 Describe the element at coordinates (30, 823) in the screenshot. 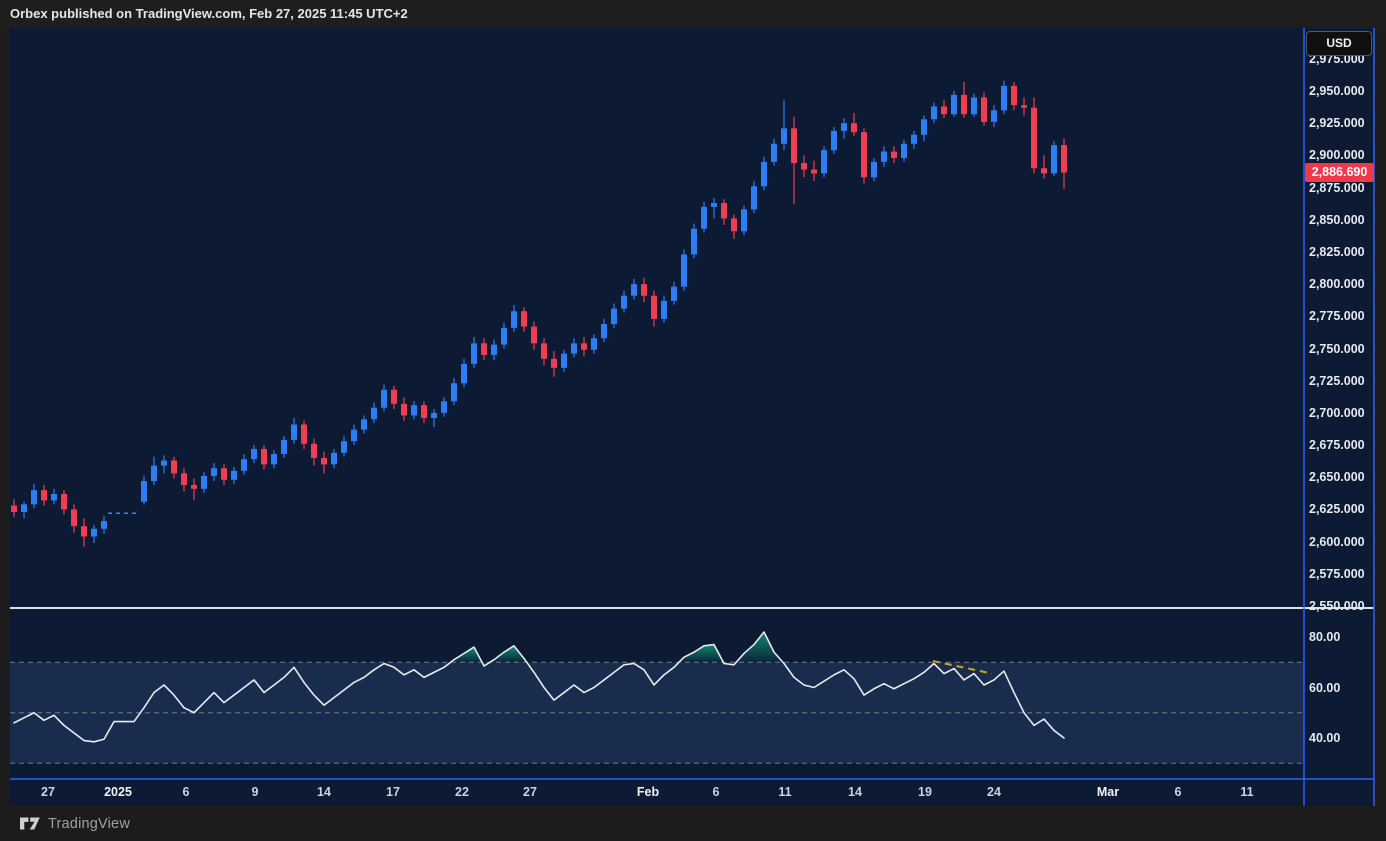

I see `tradingview-logo-icon` at that location.